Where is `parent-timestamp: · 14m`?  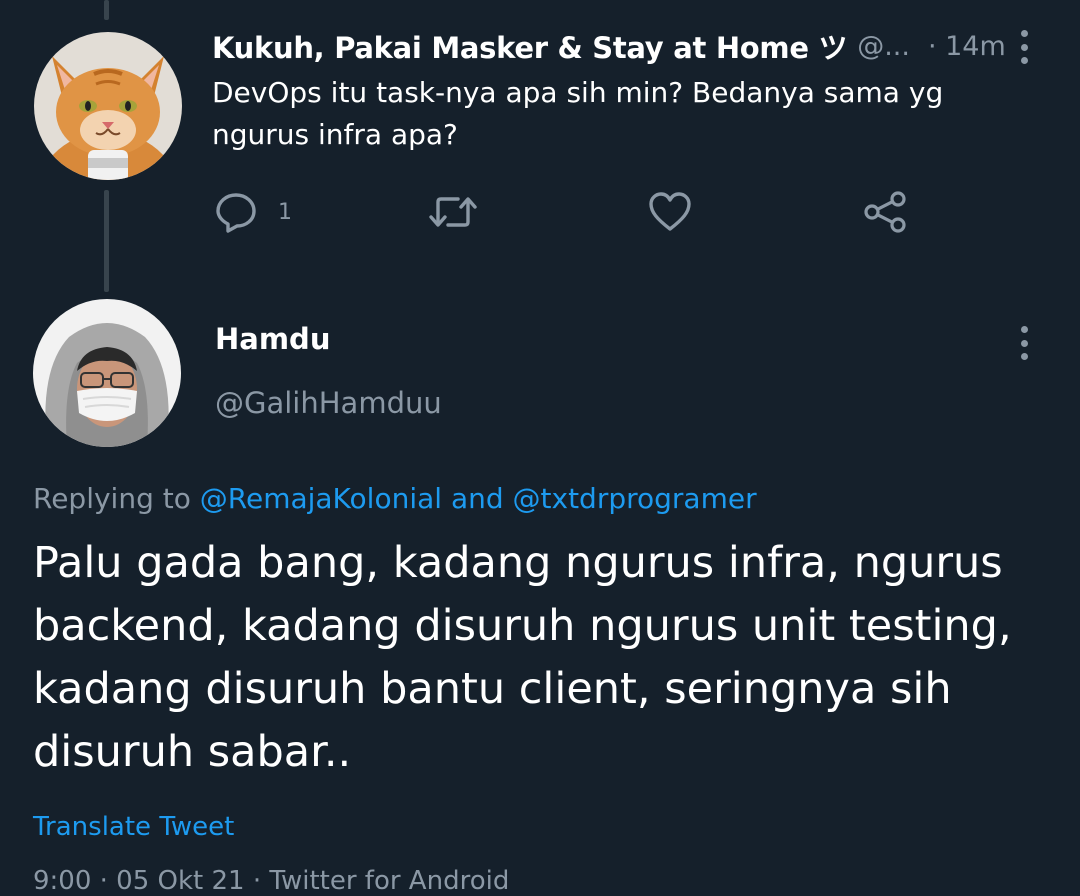 parent-timestamp: · 14m is located at coordinates (967, 46).